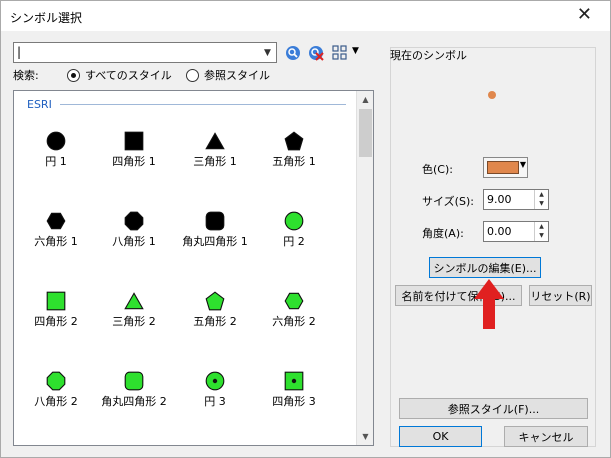  What do you see at coordinates (316, 53) in the screenshot?
I see `clear-search-icon` at bounding box center [316, 53].